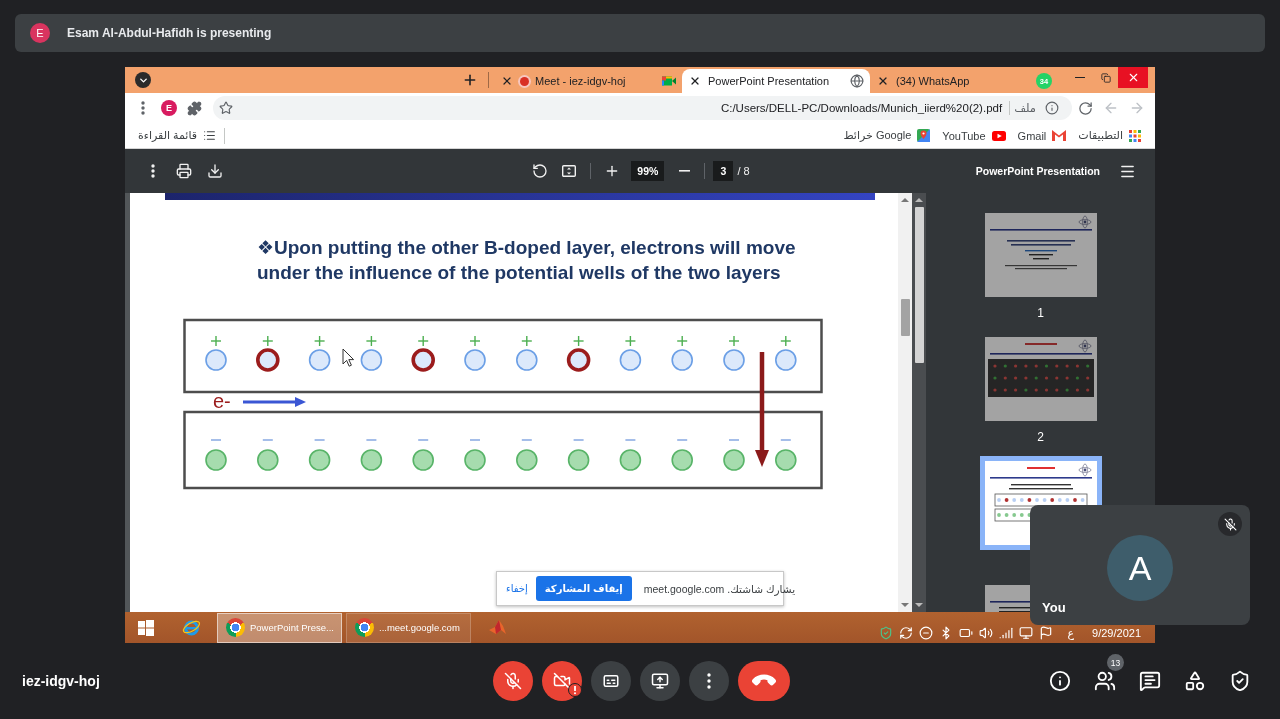 The image size is (1280, 719). Describe the element at coordinates (986, 633) in the screenshot. I see `speaker-icon` at that location.